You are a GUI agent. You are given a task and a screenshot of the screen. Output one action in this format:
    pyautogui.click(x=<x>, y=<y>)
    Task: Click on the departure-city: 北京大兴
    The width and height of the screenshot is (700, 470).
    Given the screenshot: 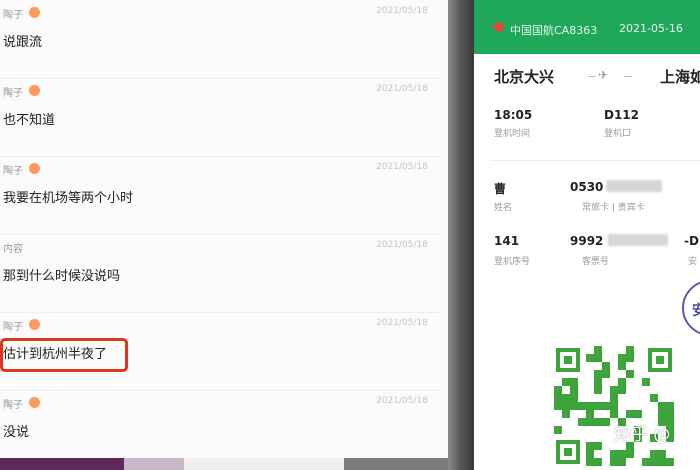 What is the action you would take?
    pyautogui.click(x=524, y=77)
    